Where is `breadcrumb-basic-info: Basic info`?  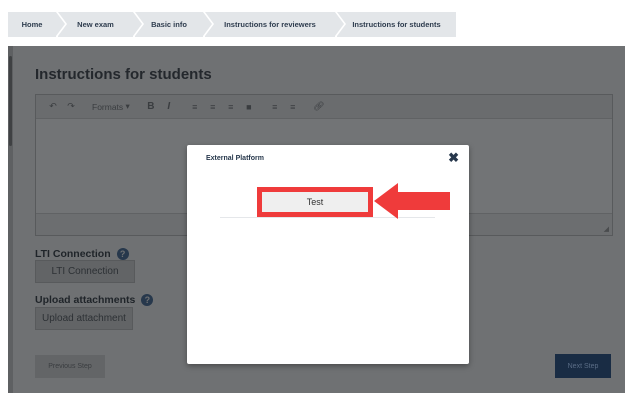 breadcrumb-basic-info: Basic info is located at coordinates (174, 24).